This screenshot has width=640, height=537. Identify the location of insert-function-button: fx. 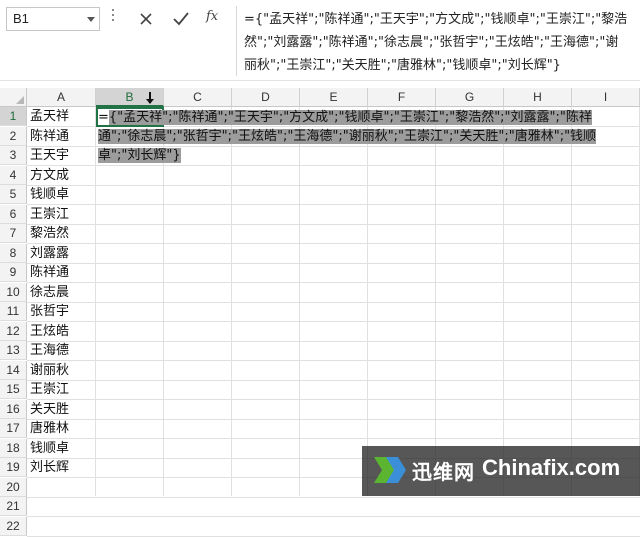
(212, 16).